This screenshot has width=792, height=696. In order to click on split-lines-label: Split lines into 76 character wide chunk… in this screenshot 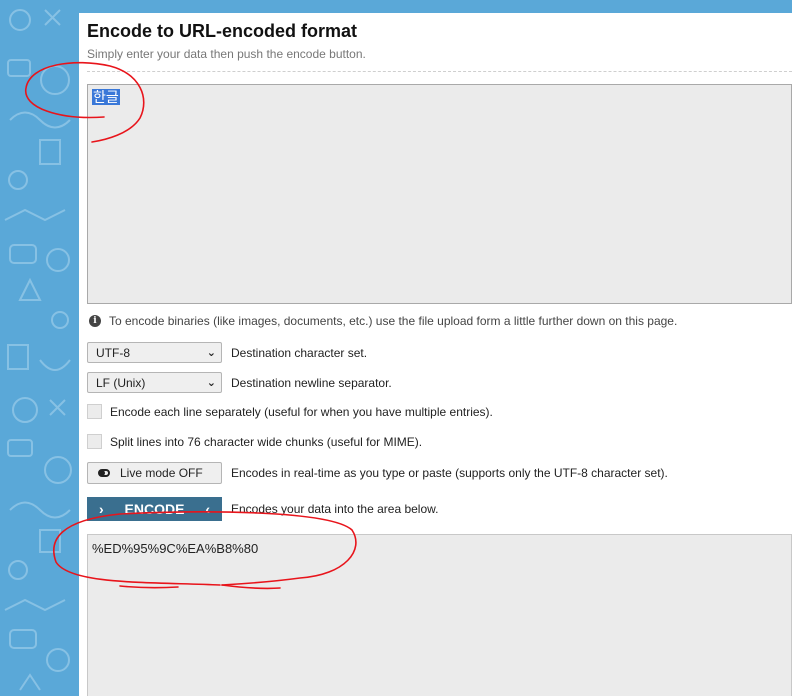, I will do `click(266, 441)`.